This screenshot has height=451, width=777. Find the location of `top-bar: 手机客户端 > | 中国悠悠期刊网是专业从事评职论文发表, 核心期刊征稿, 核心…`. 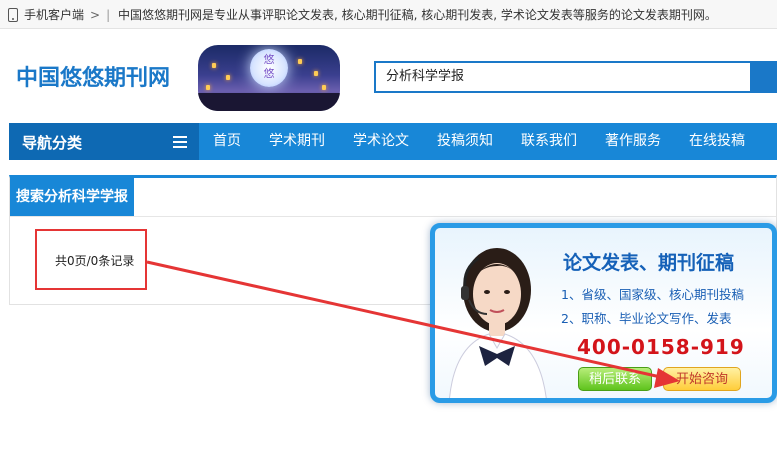

top-bar: 手机客户端 > | 中国悠悠期刊网是专业从事评职论文发表, 核心期刊征稿, 核心… is located at coordinates (388, 14).